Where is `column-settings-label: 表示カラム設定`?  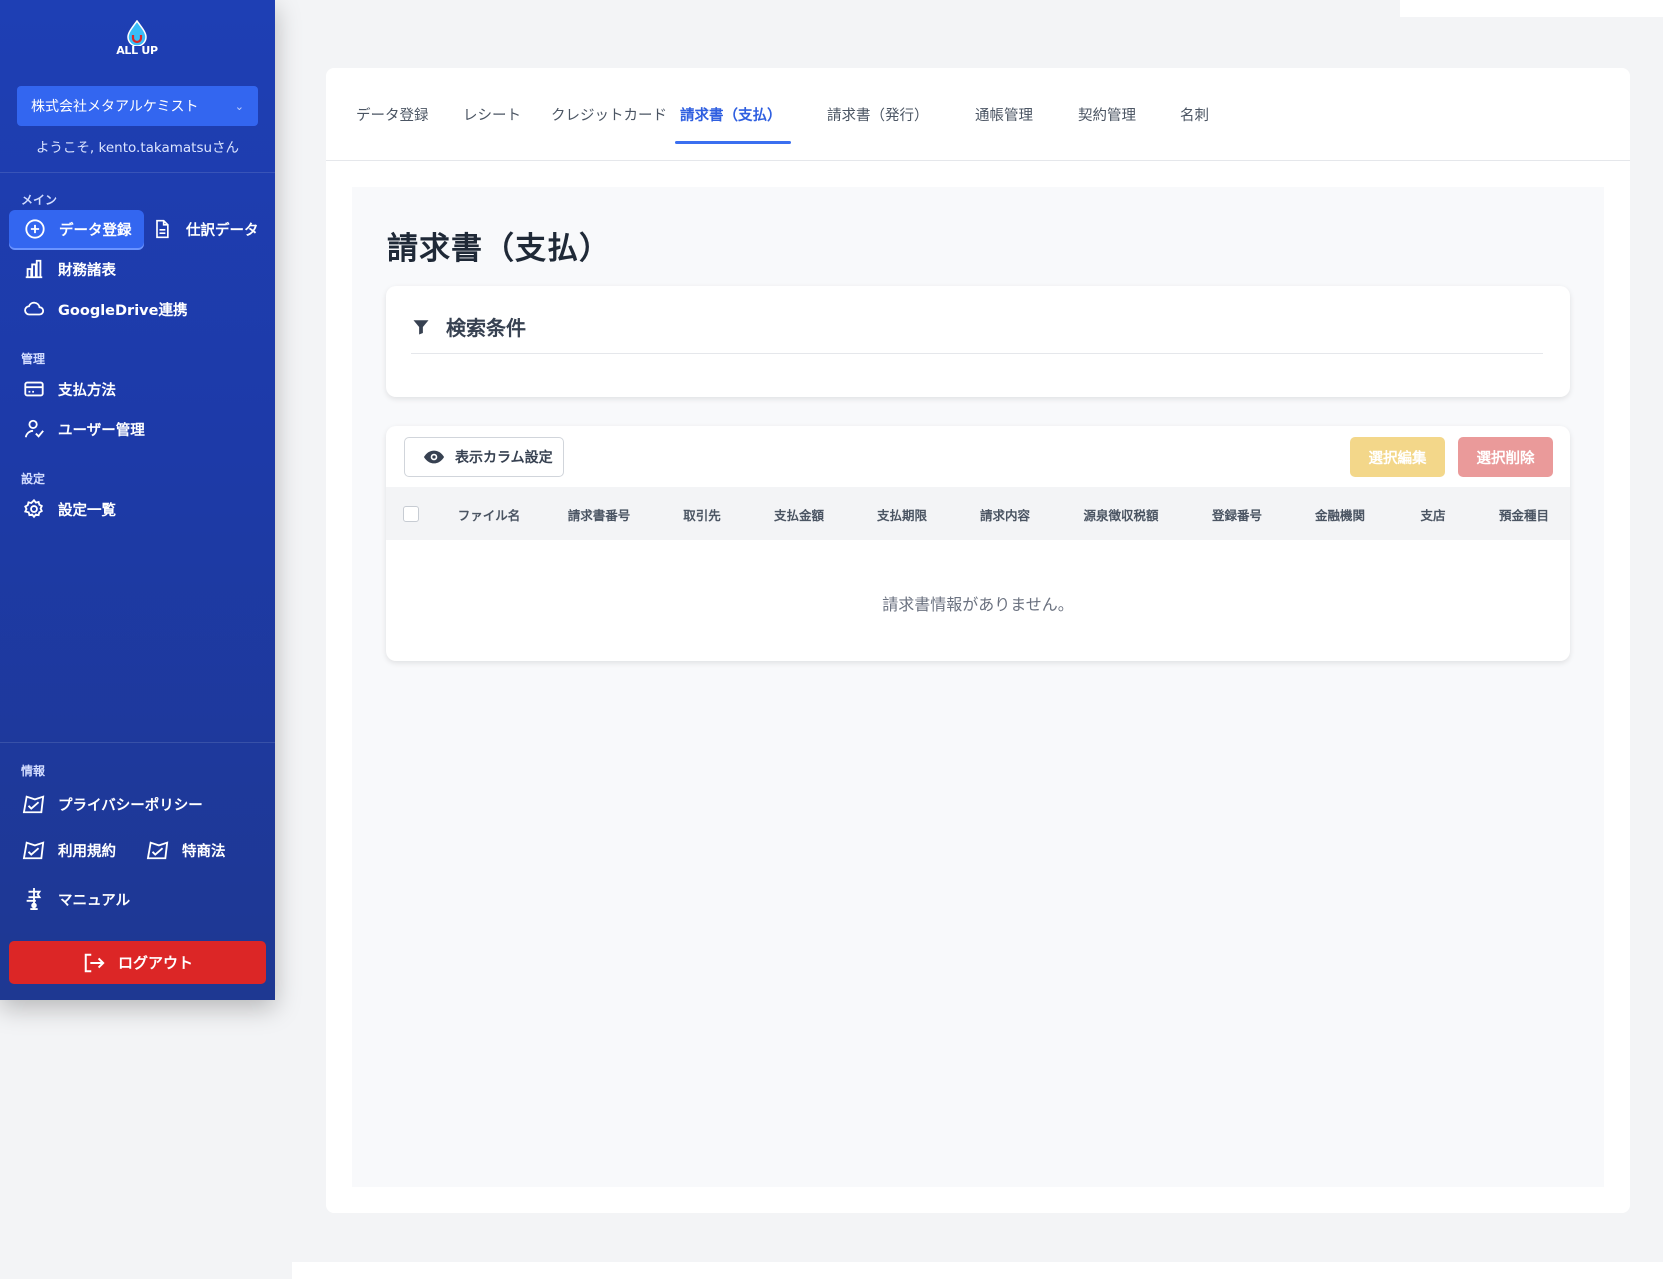
column-settings-label: 表示カラム設定 is located at coordinates (504, 458).